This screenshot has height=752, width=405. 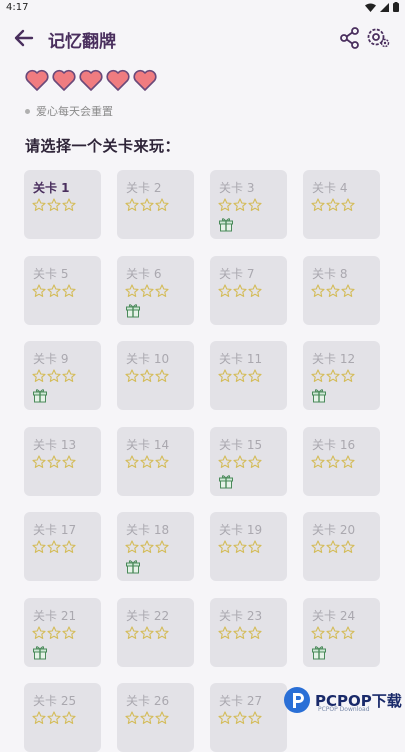 I want to click on level-card: 关卡 11, so click(x=248, y=375).